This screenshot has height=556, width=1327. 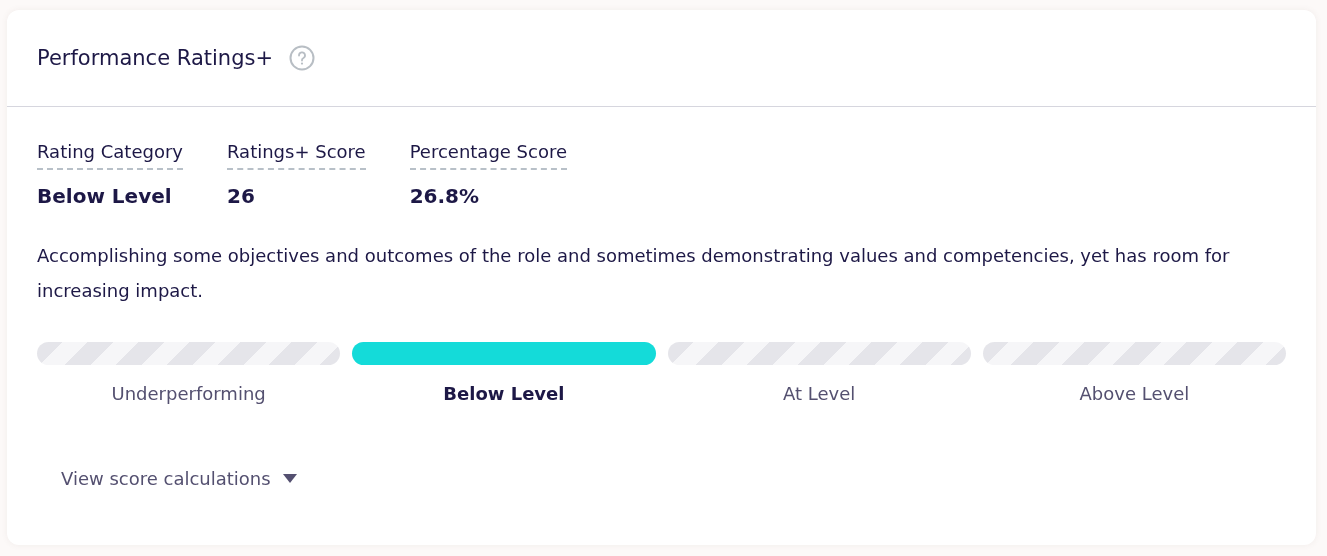 I want to click on level-label: At Level, so click(x=819, y=393).